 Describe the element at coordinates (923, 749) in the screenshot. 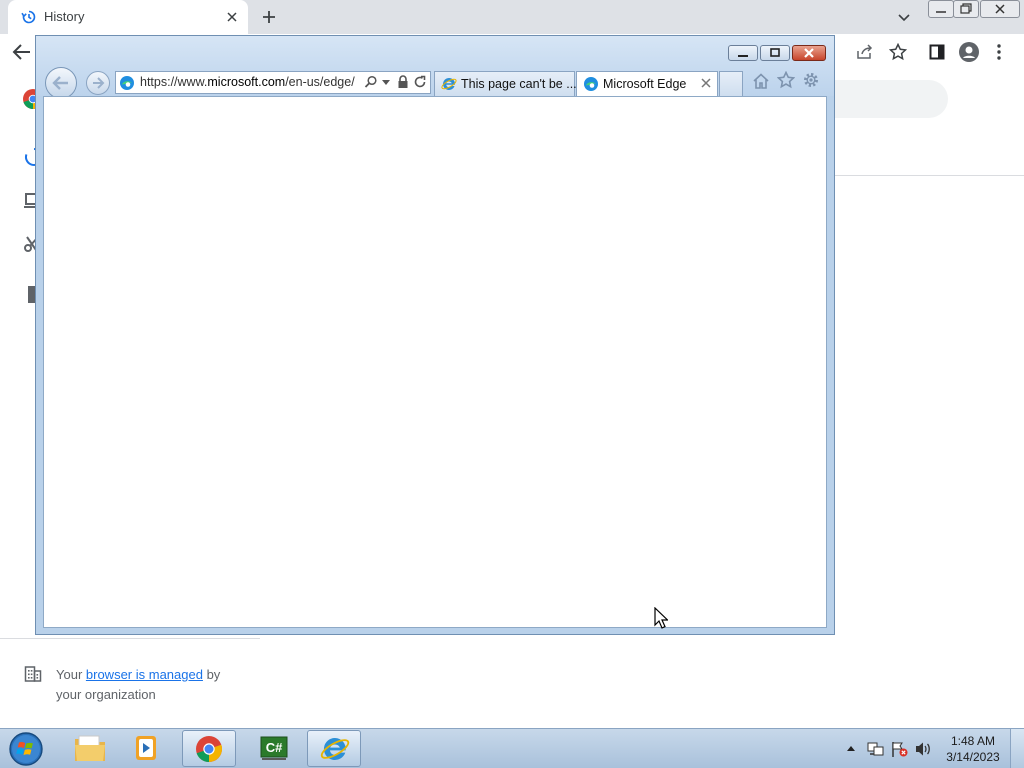

I see `volume-icon` at that location.